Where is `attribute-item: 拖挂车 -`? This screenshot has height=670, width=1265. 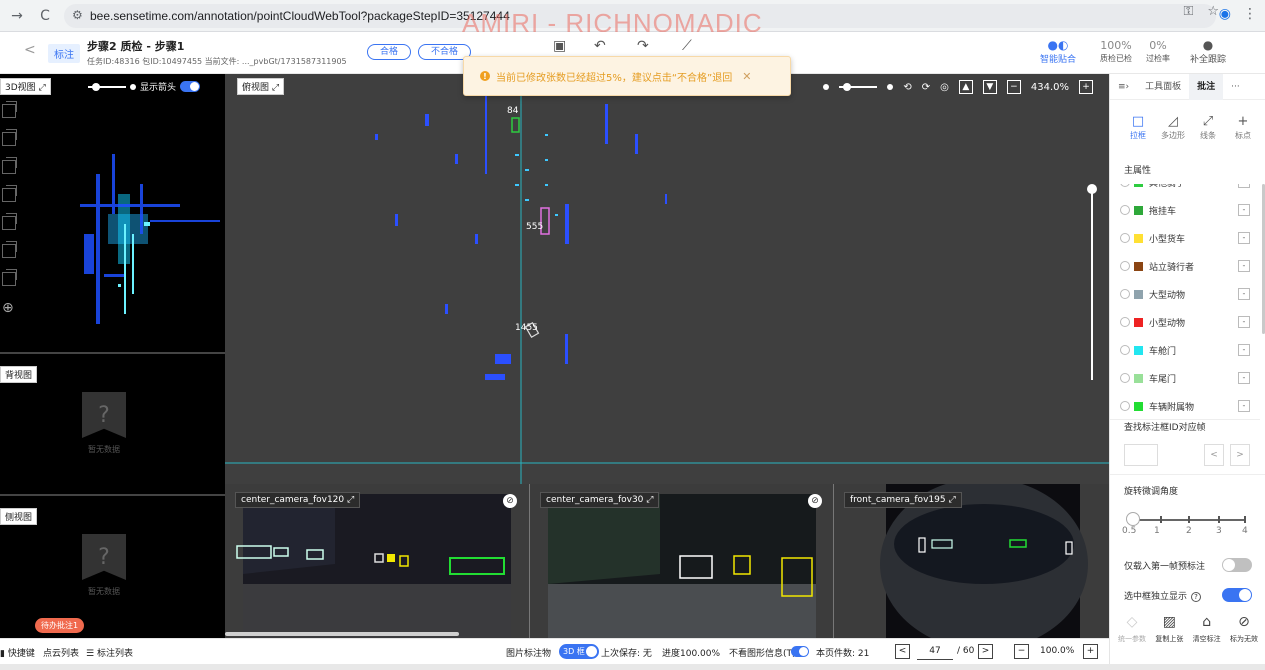 attribute-item: 拖挂车 - is located at coordinates (1185, 210).